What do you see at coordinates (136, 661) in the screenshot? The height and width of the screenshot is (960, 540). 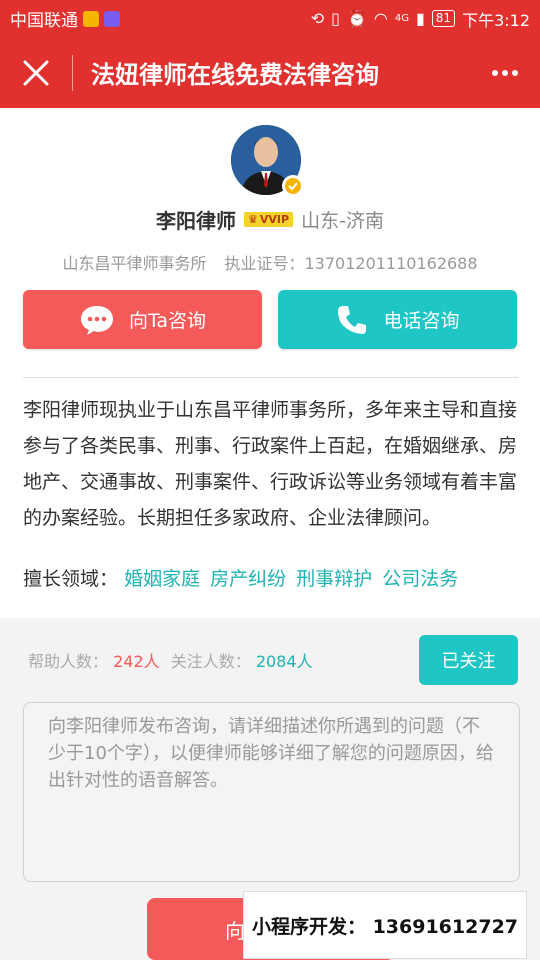 I see `help-count: 242人` at bounding box center [136, 661].